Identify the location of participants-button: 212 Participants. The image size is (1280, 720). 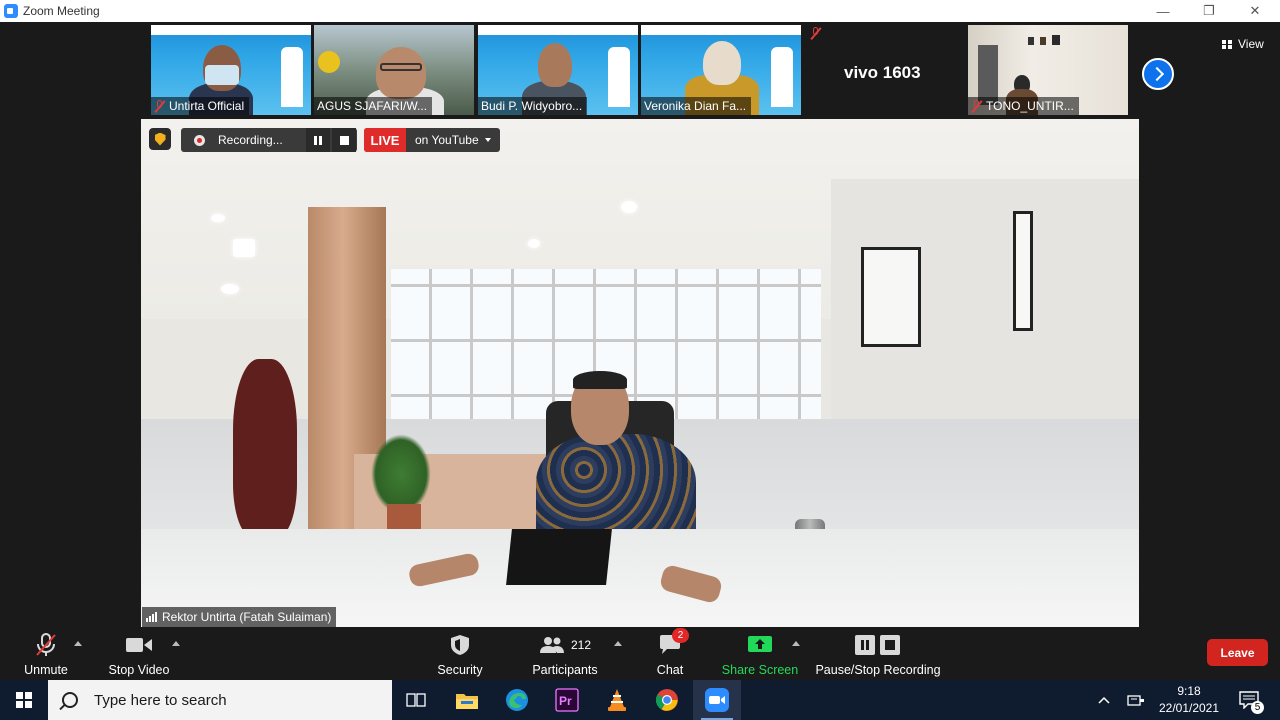
(565, 654).